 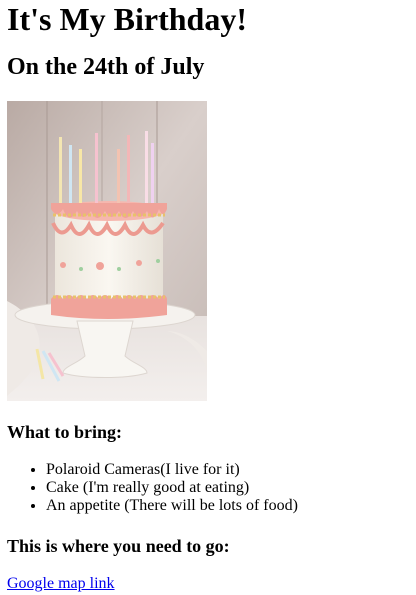 What do you see at coordinates (61, 584) in the screenshot?
I see `google-map-link: Google map link` at bounding box center [61, 584].